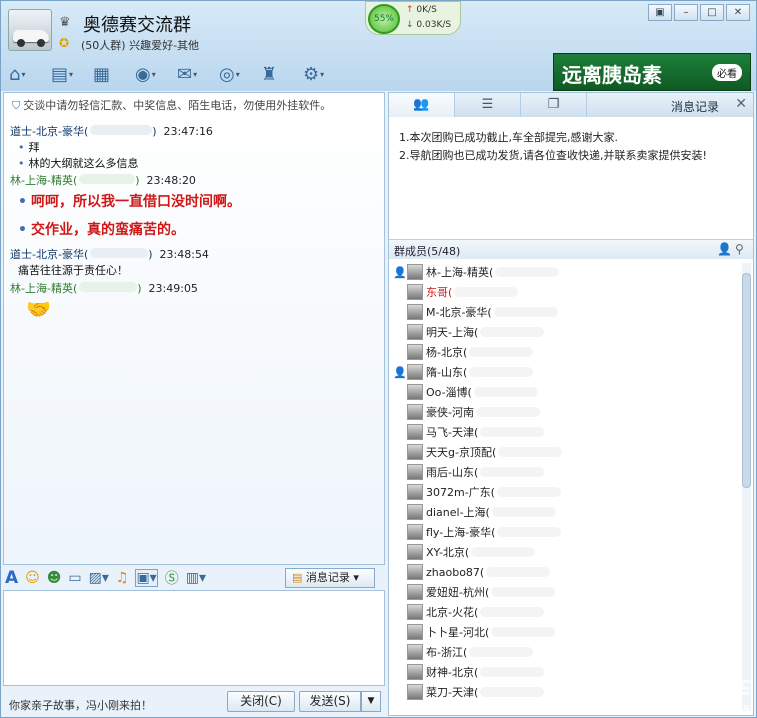 This screenshot has height=718, width=757. What do you see at coordinates (371, 701) in the screenshot?
I see `send-options-button: ▼` at bounding box center [371, 701].